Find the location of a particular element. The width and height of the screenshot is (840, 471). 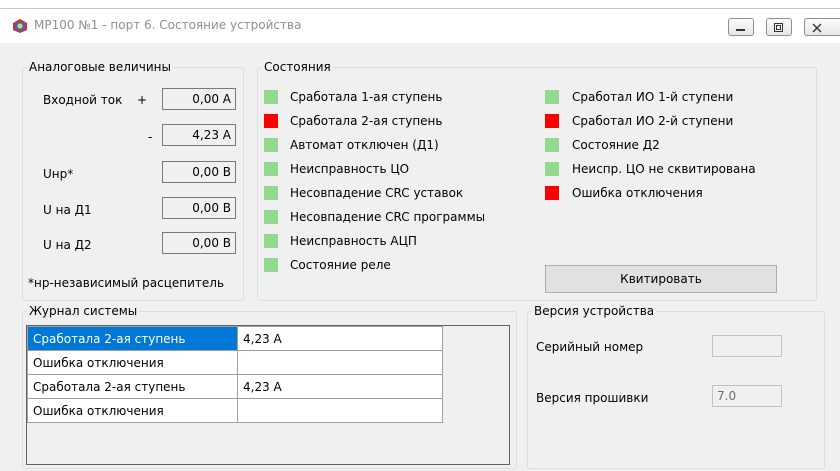

analog-footnote: *нр-независимый расцепитель is located at coordinates (126, 283).